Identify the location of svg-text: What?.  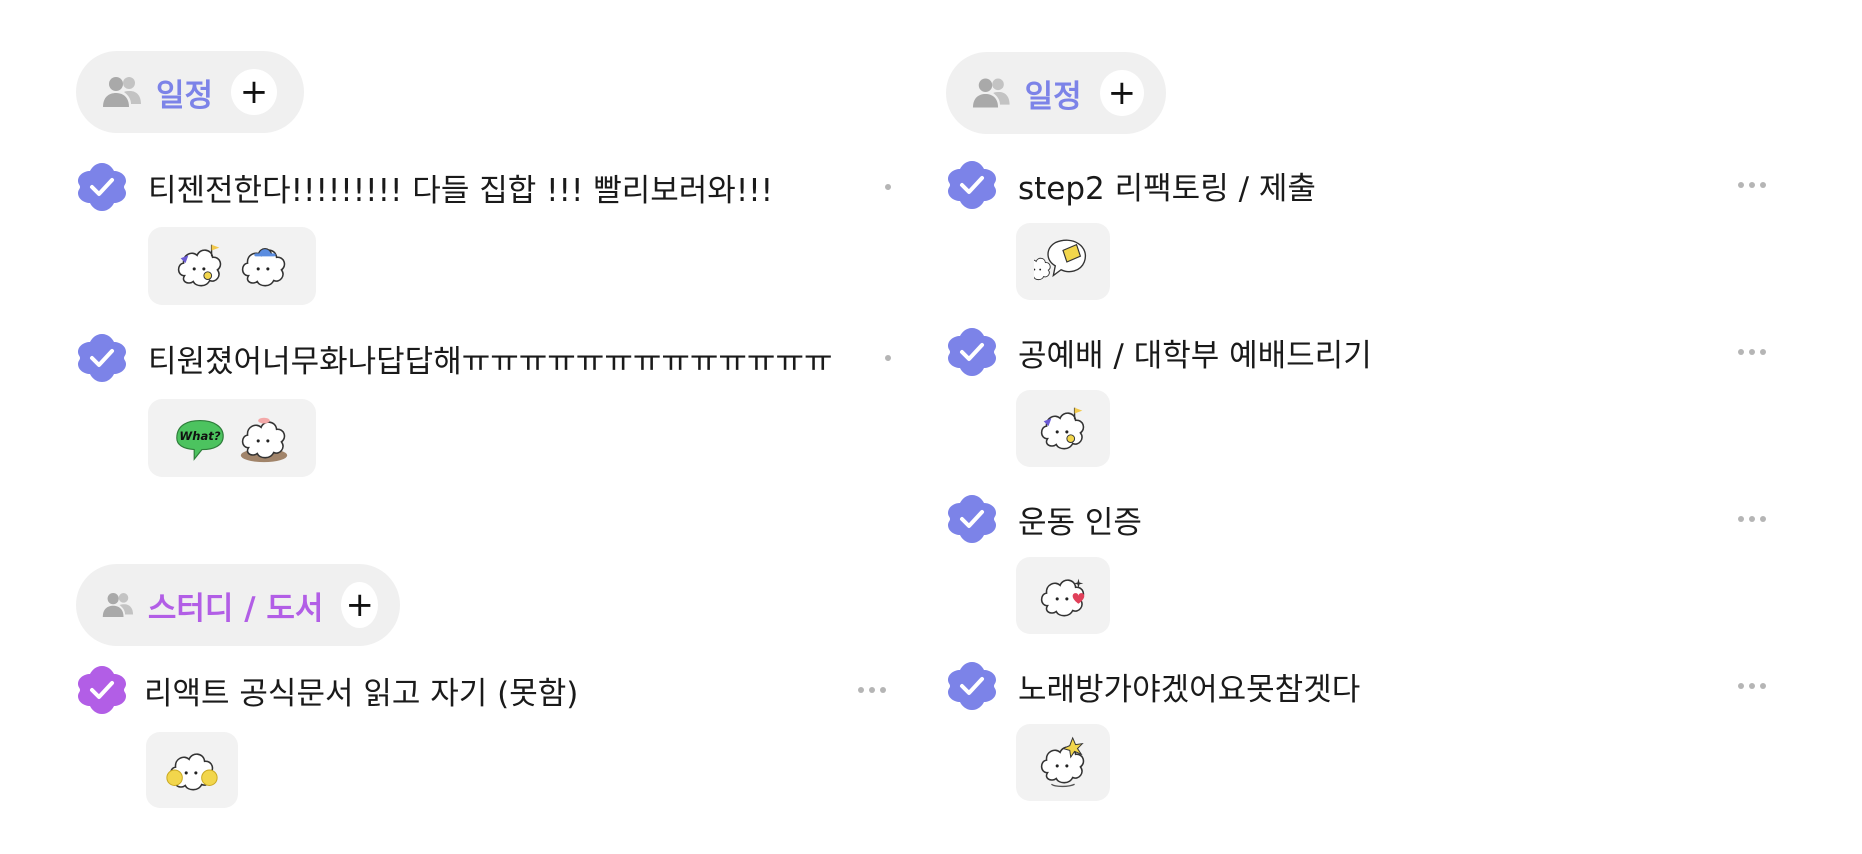
(199, 436).